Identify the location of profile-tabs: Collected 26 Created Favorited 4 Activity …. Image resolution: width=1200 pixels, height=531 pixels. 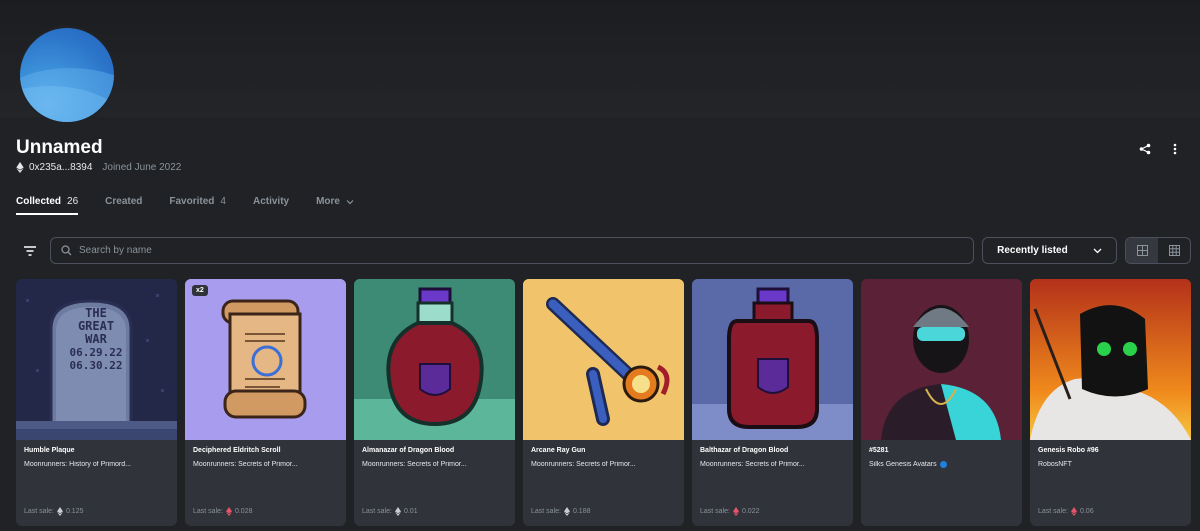
(198, 205).